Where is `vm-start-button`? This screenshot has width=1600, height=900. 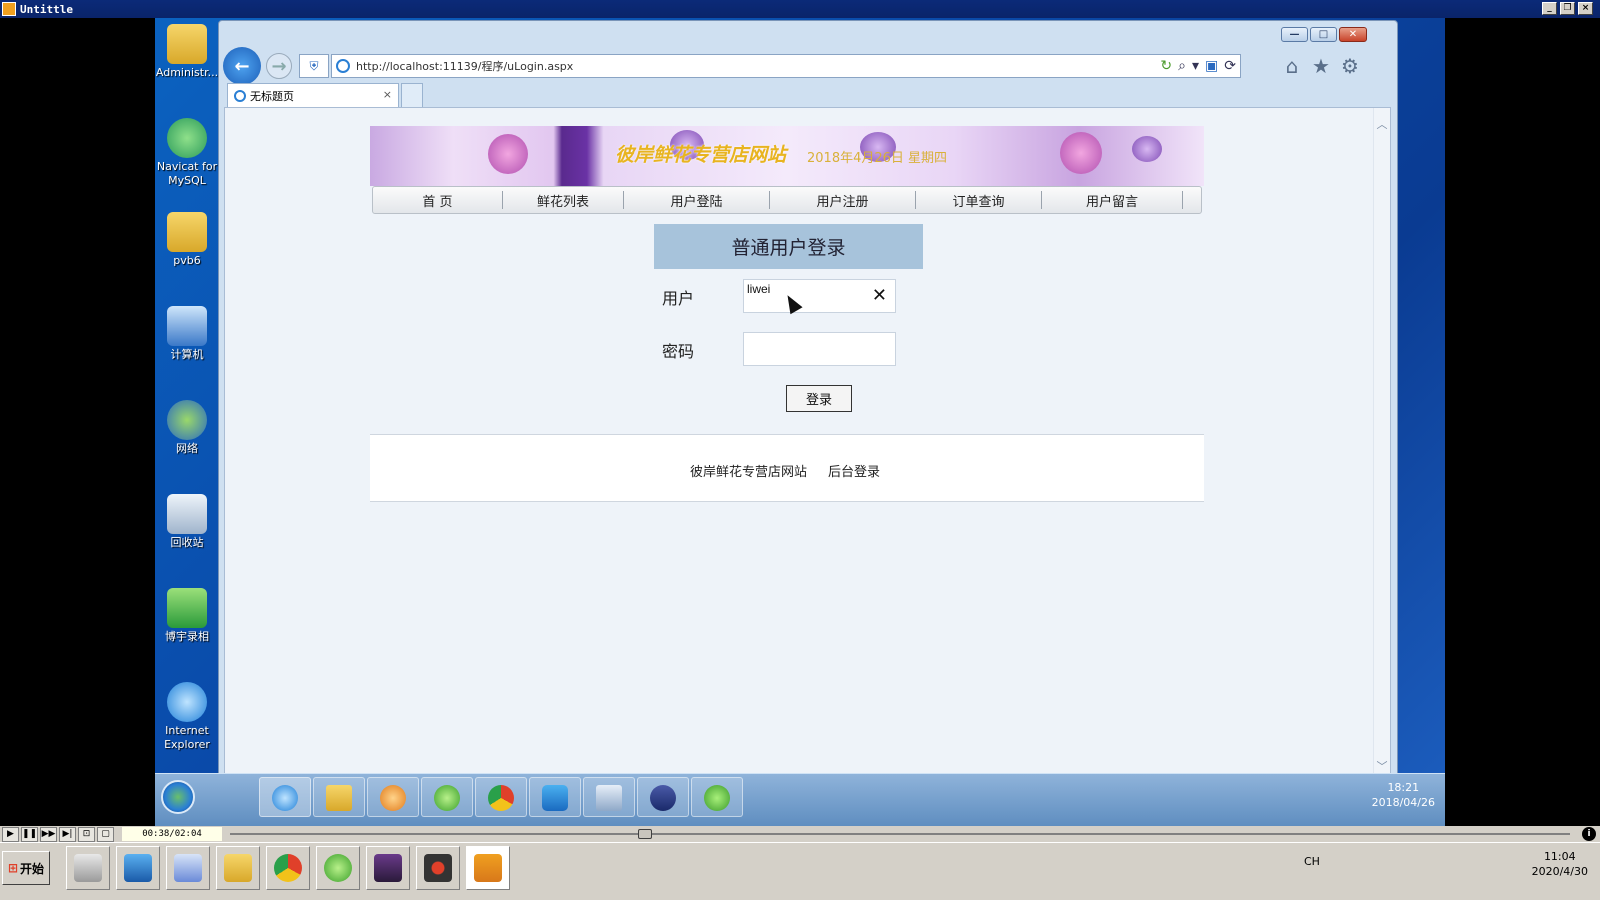
vm-start-button is located at coordinates (178, 797).